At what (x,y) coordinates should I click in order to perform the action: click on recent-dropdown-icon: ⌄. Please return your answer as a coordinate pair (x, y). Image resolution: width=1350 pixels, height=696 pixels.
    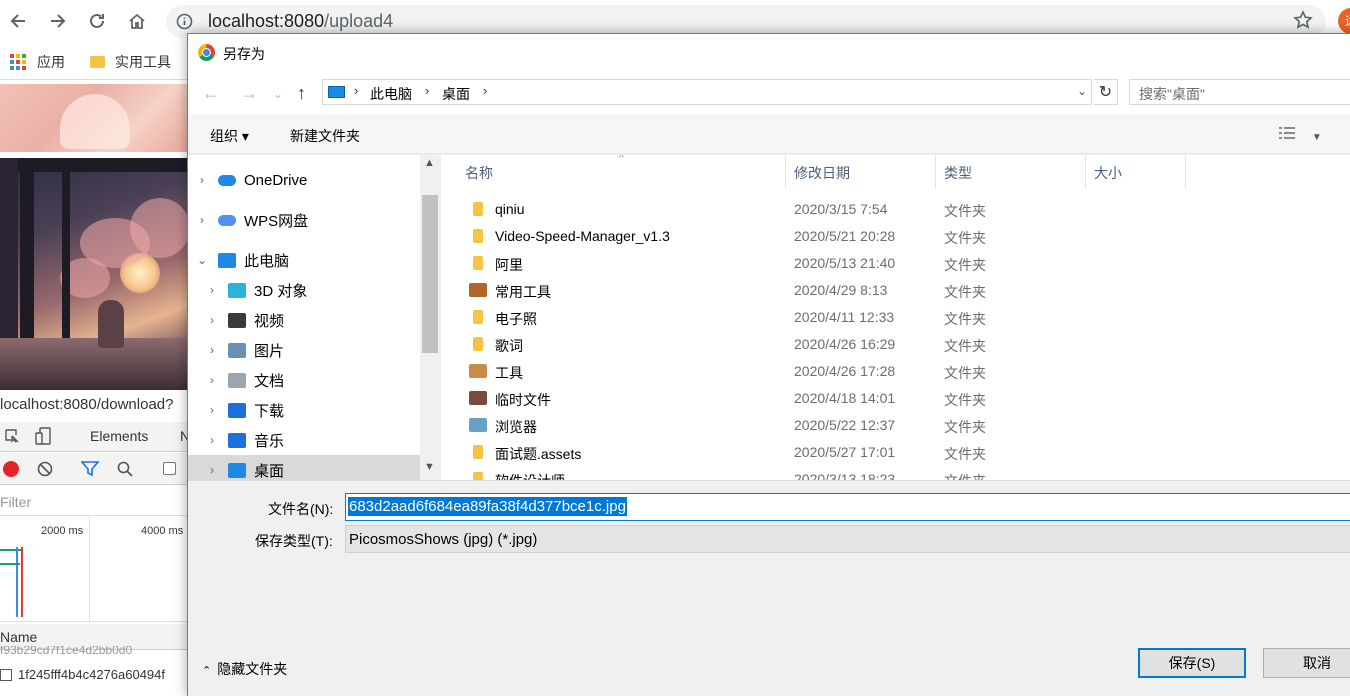
    Looking at the image, I should click on (278, 94).